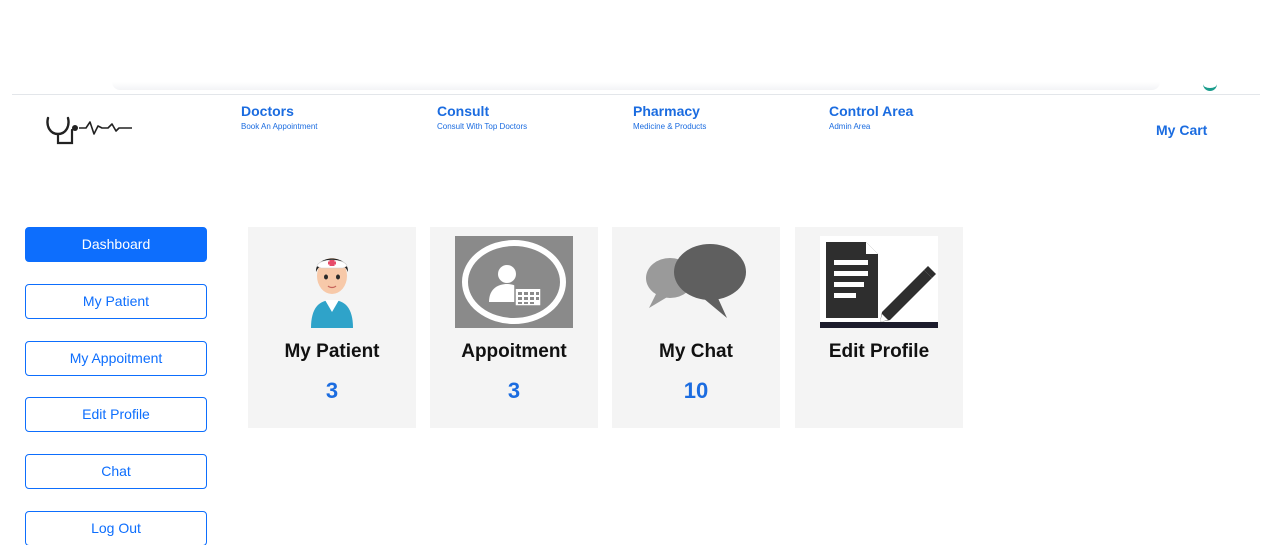 The height and width of the screenshot is (545, 1263). Describe the element at coordinates (116, 301) in the screenshot. I see `sidebar-my-patient-button: My Patient` at that location.